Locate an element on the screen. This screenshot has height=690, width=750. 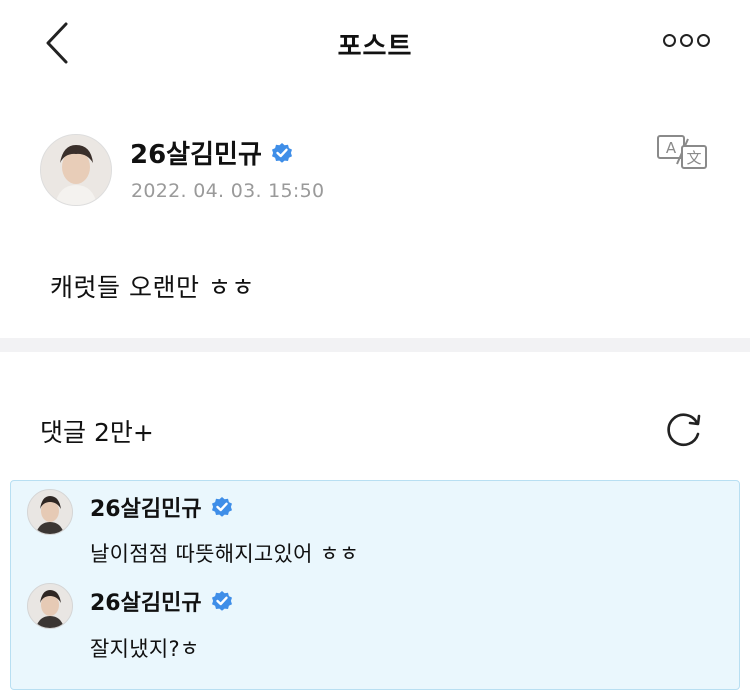
refresh-icon is located at coordinates (684, 430).